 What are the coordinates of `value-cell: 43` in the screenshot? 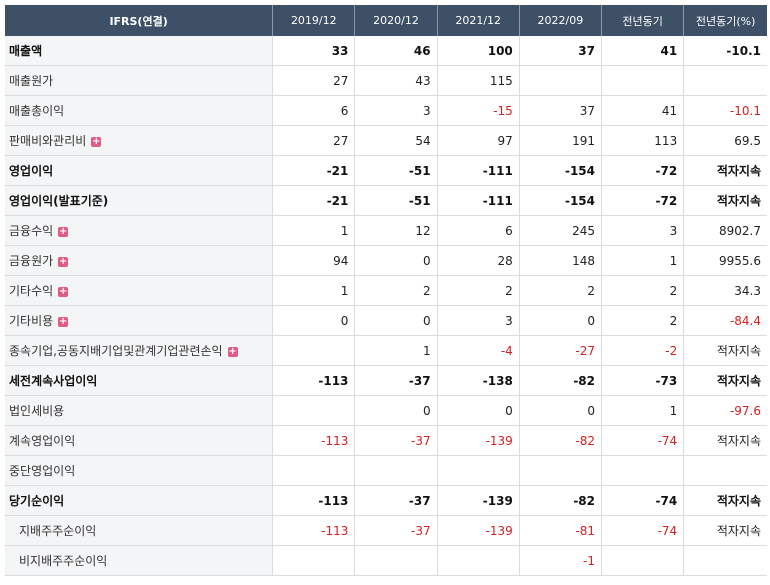 It's located at (396, 80).